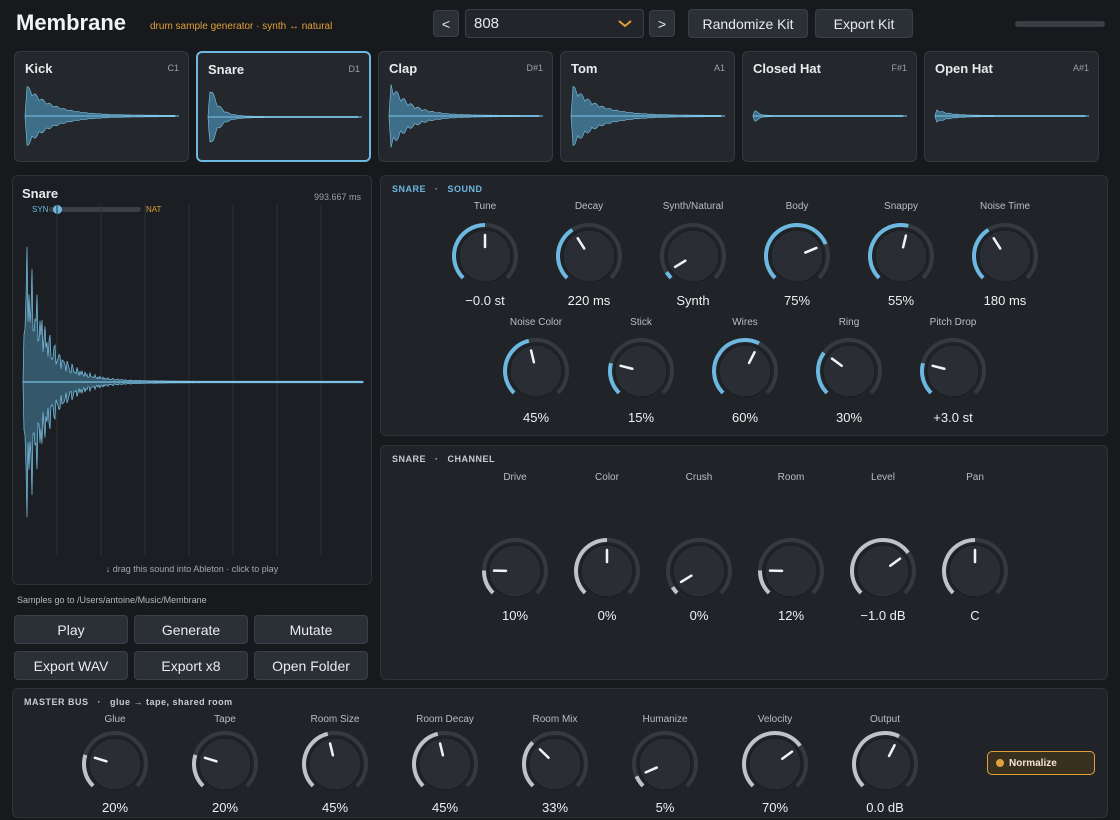 The width and height of the screenshot is (1120, 820). I want to click on generate-button: Generate, so click(191, 629).